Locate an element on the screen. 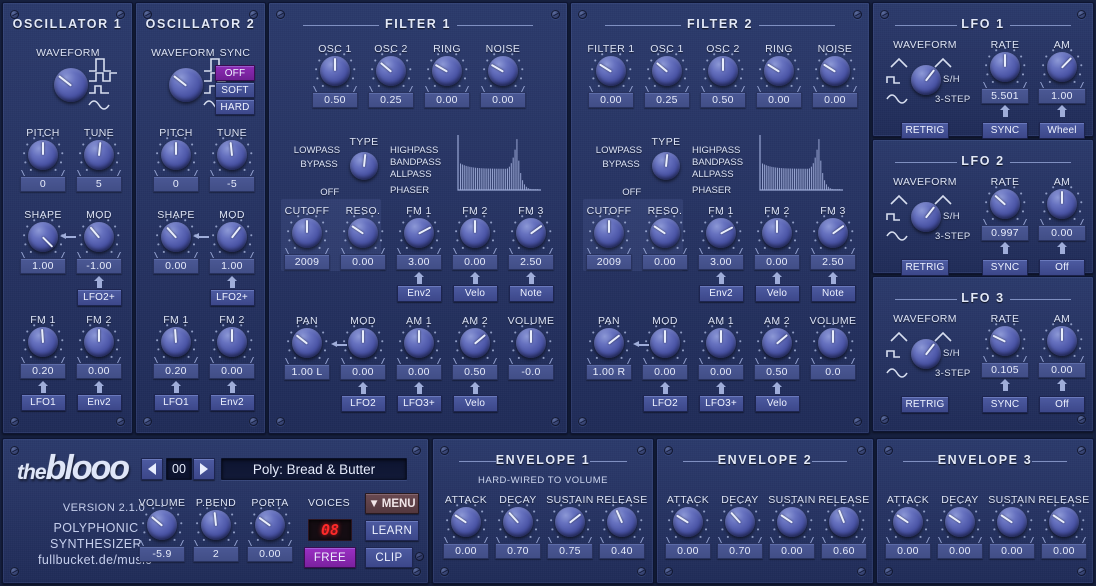  osc1.controls.5-mod-button: Env2 is located at coordinates (99, 402).